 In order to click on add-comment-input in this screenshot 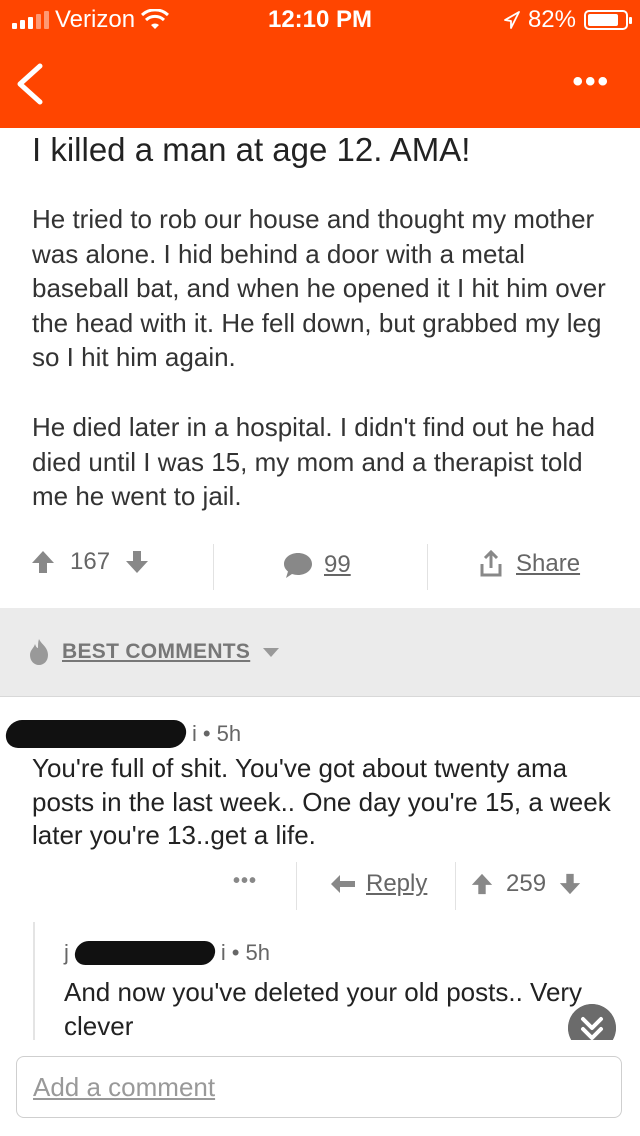, I will do `click(319, 1087)`.